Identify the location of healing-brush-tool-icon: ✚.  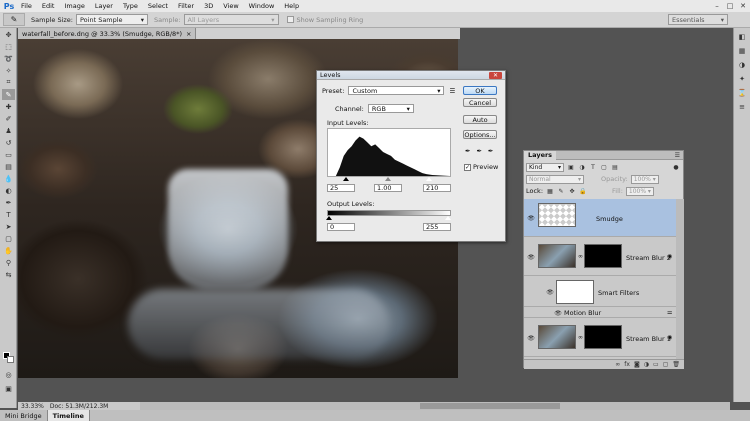
(8, 106).